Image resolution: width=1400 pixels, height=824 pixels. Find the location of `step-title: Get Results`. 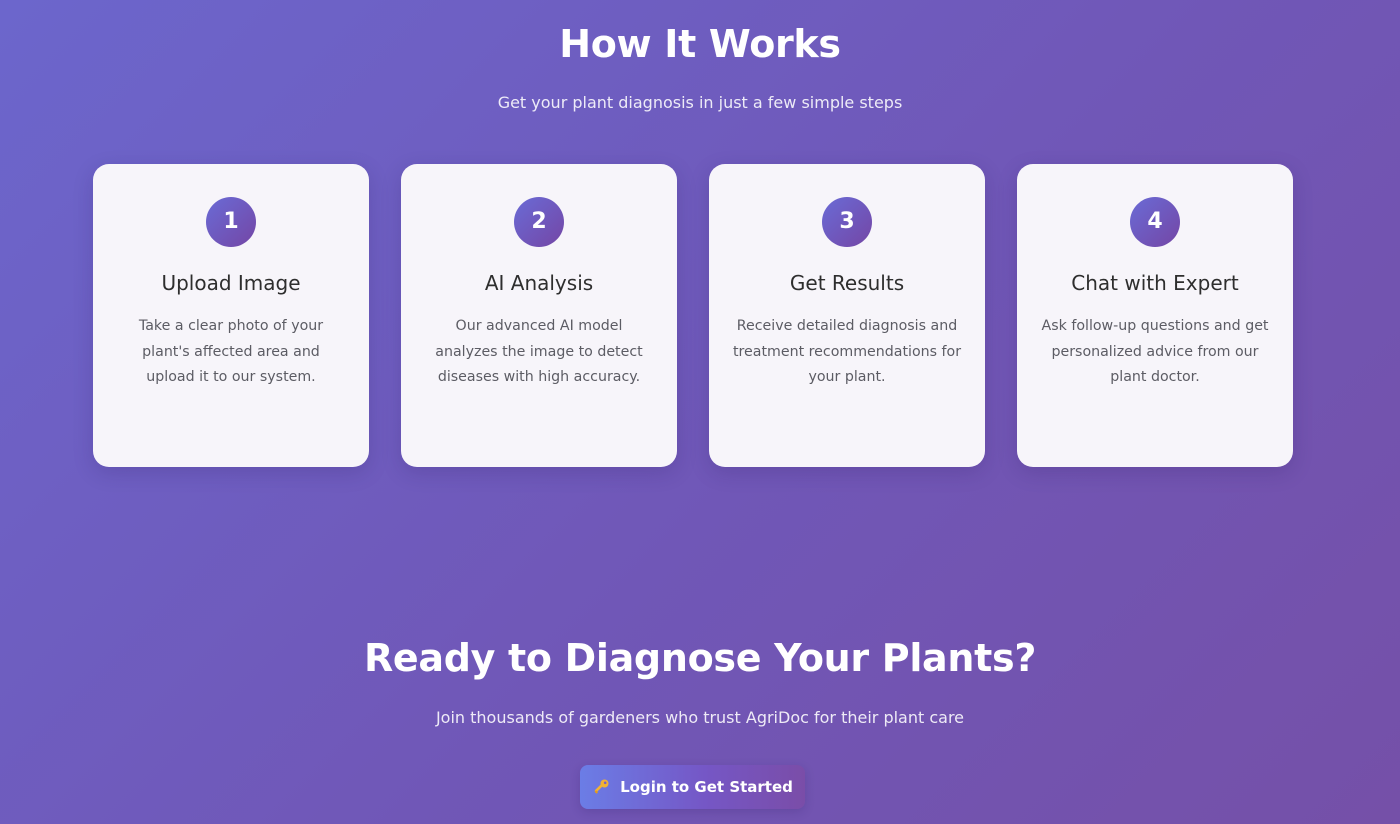

step-title: Get Results is located at coordinates (847, 283).